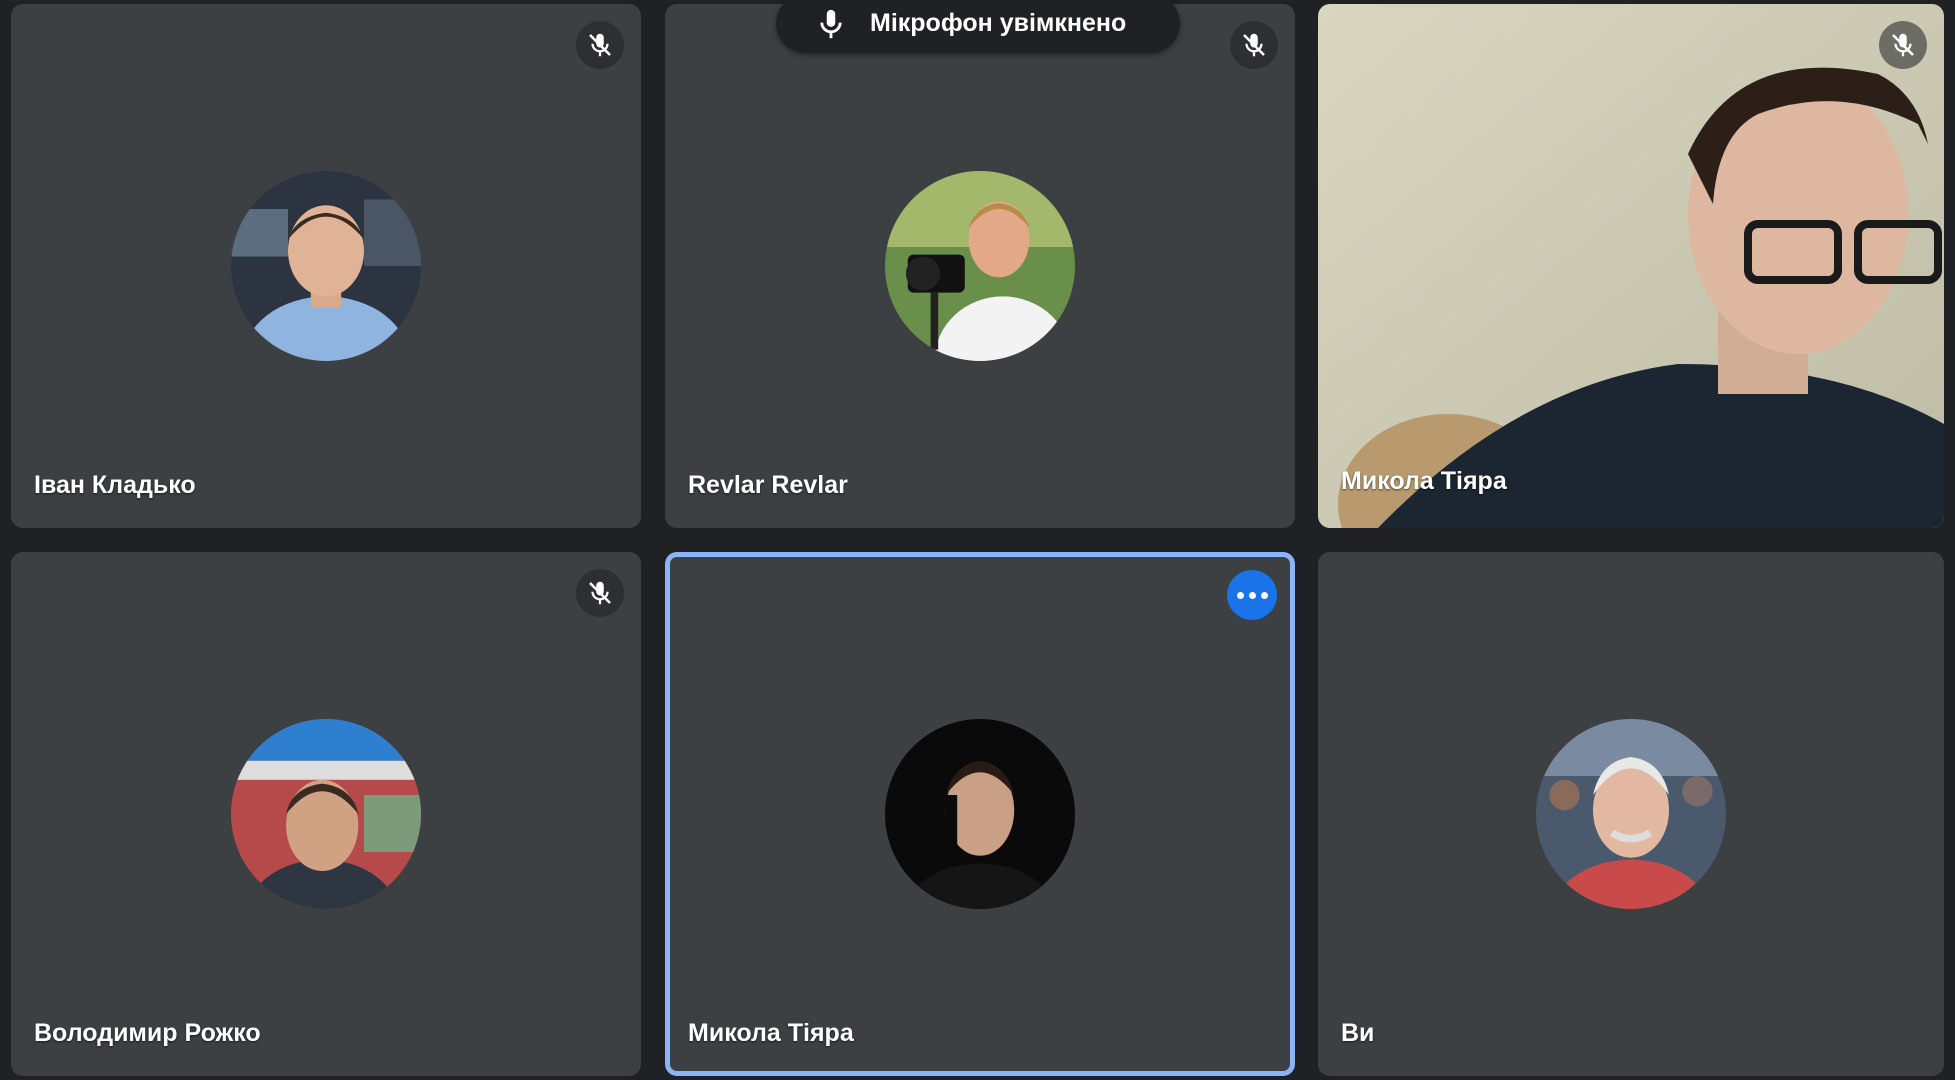 This screenshot has width=1955, height=1080. Describe the element at coordinates (115, 485) in the screenshot. I see `participant-name: Іван Кладько` at that location.